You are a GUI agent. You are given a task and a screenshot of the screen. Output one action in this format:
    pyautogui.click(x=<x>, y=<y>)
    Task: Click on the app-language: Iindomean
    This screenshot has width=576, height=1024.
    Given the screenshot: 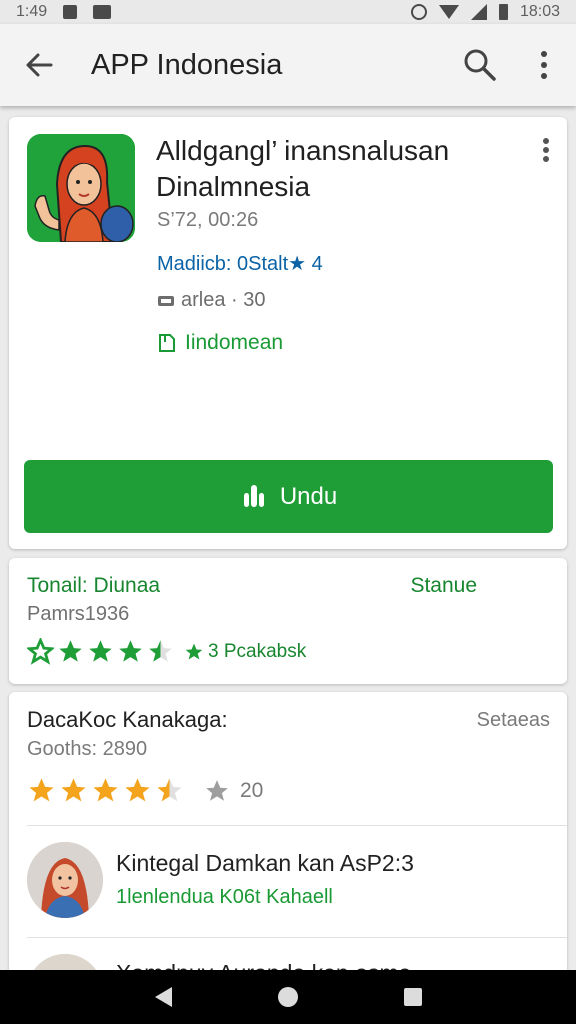 What is the action you would take?
    pyautogui.click(x=220, y=343)
    